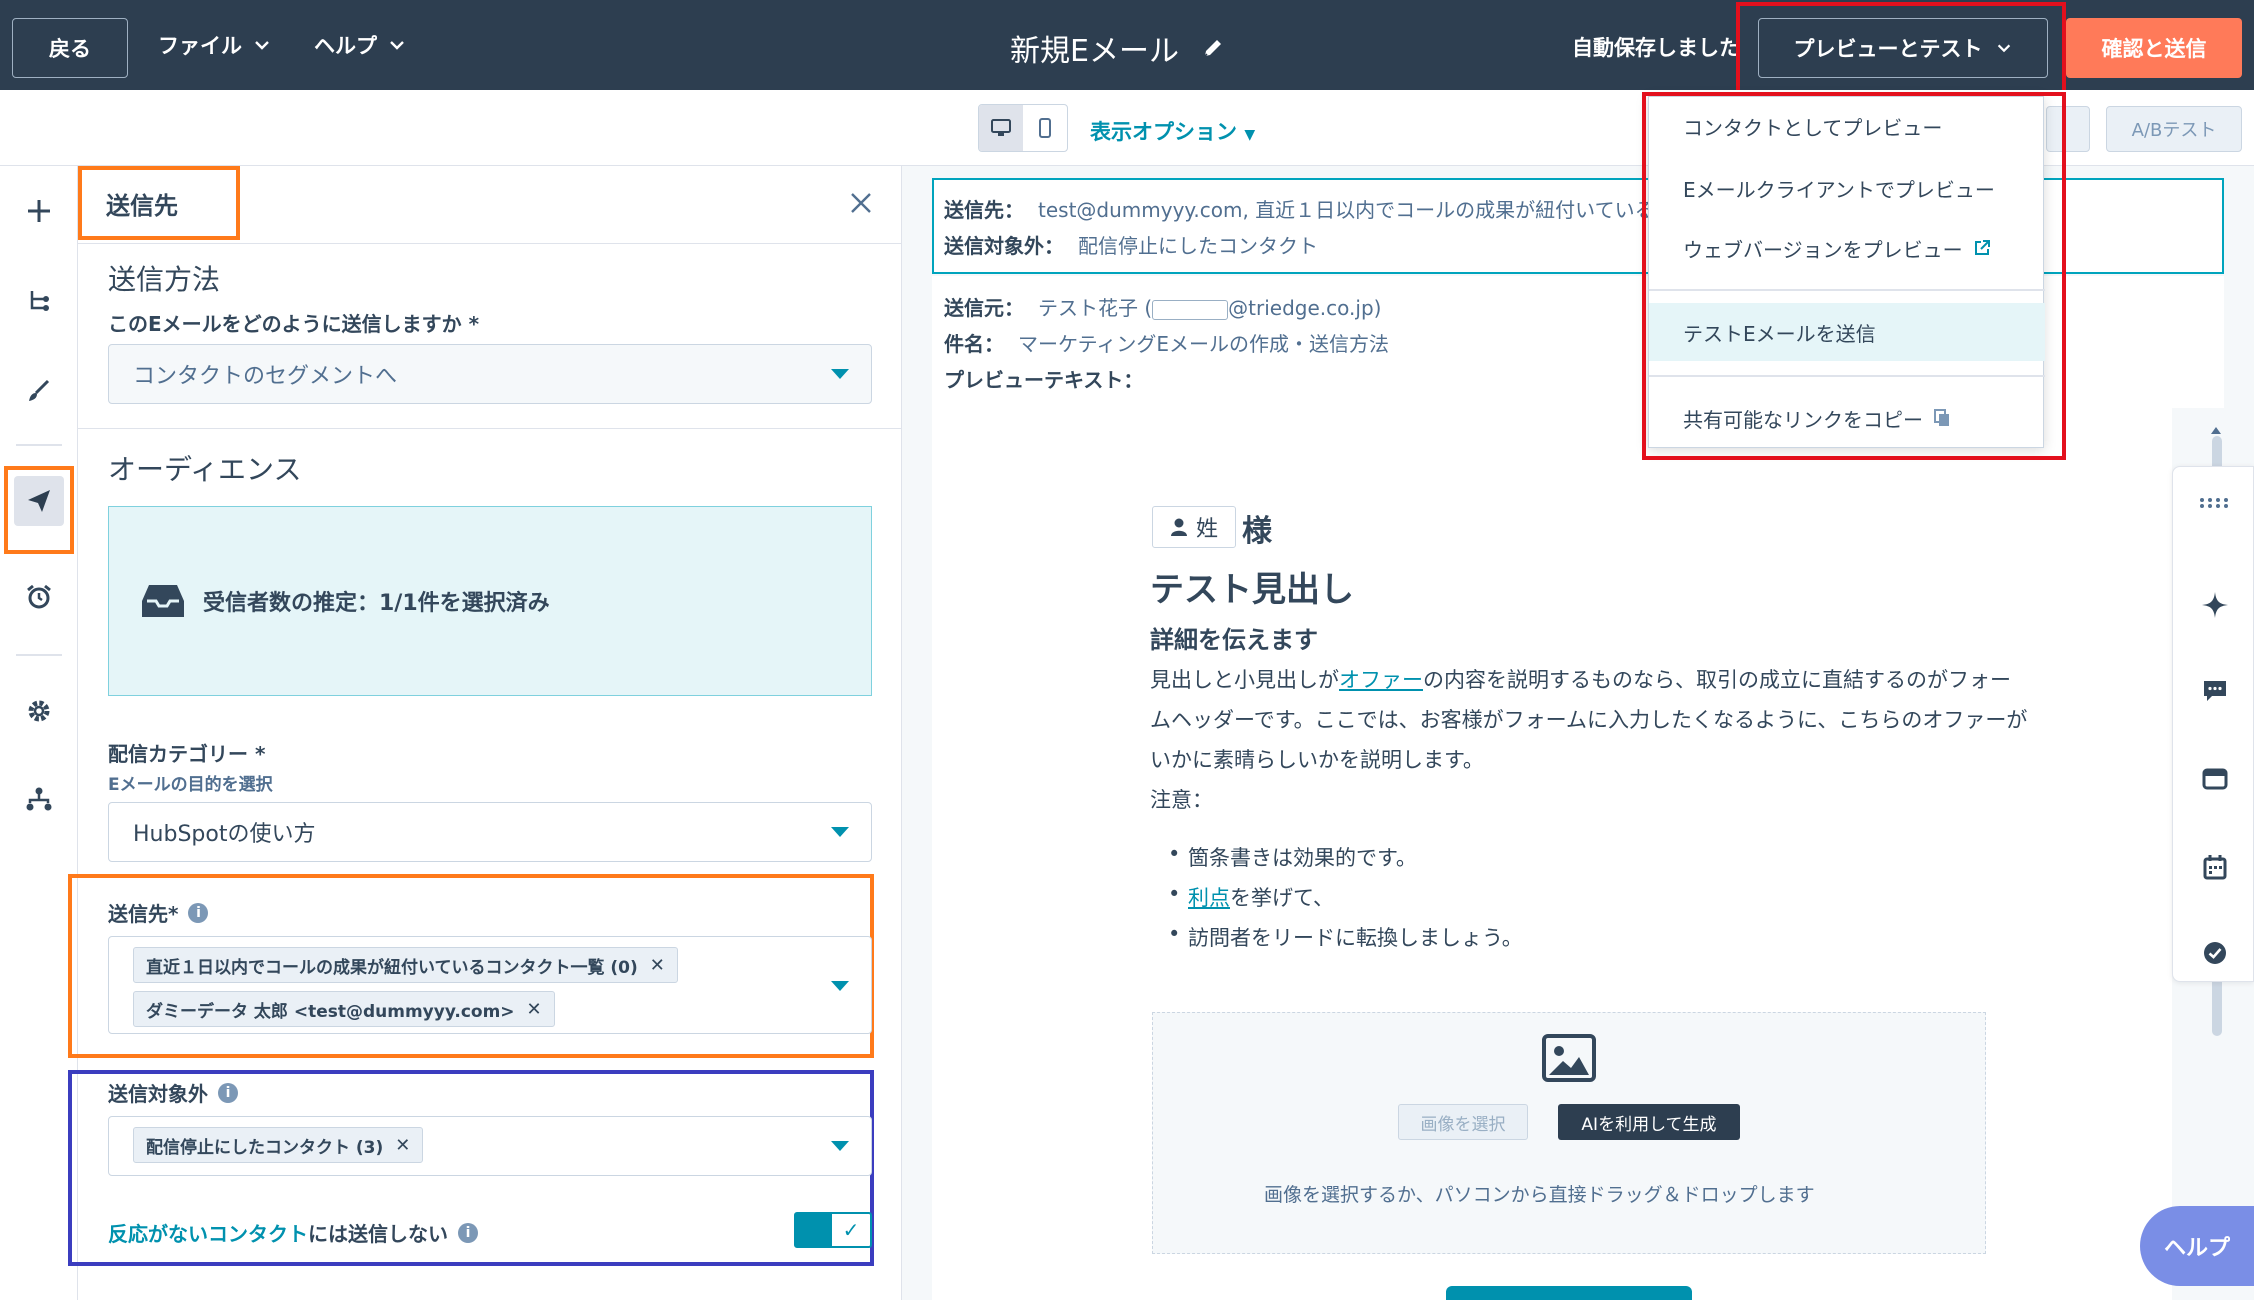 This screenshot has height=1300, width=2254. Describe the element at coordinates (39, 597) in the screenshot. I see `clock-icon` at that location.